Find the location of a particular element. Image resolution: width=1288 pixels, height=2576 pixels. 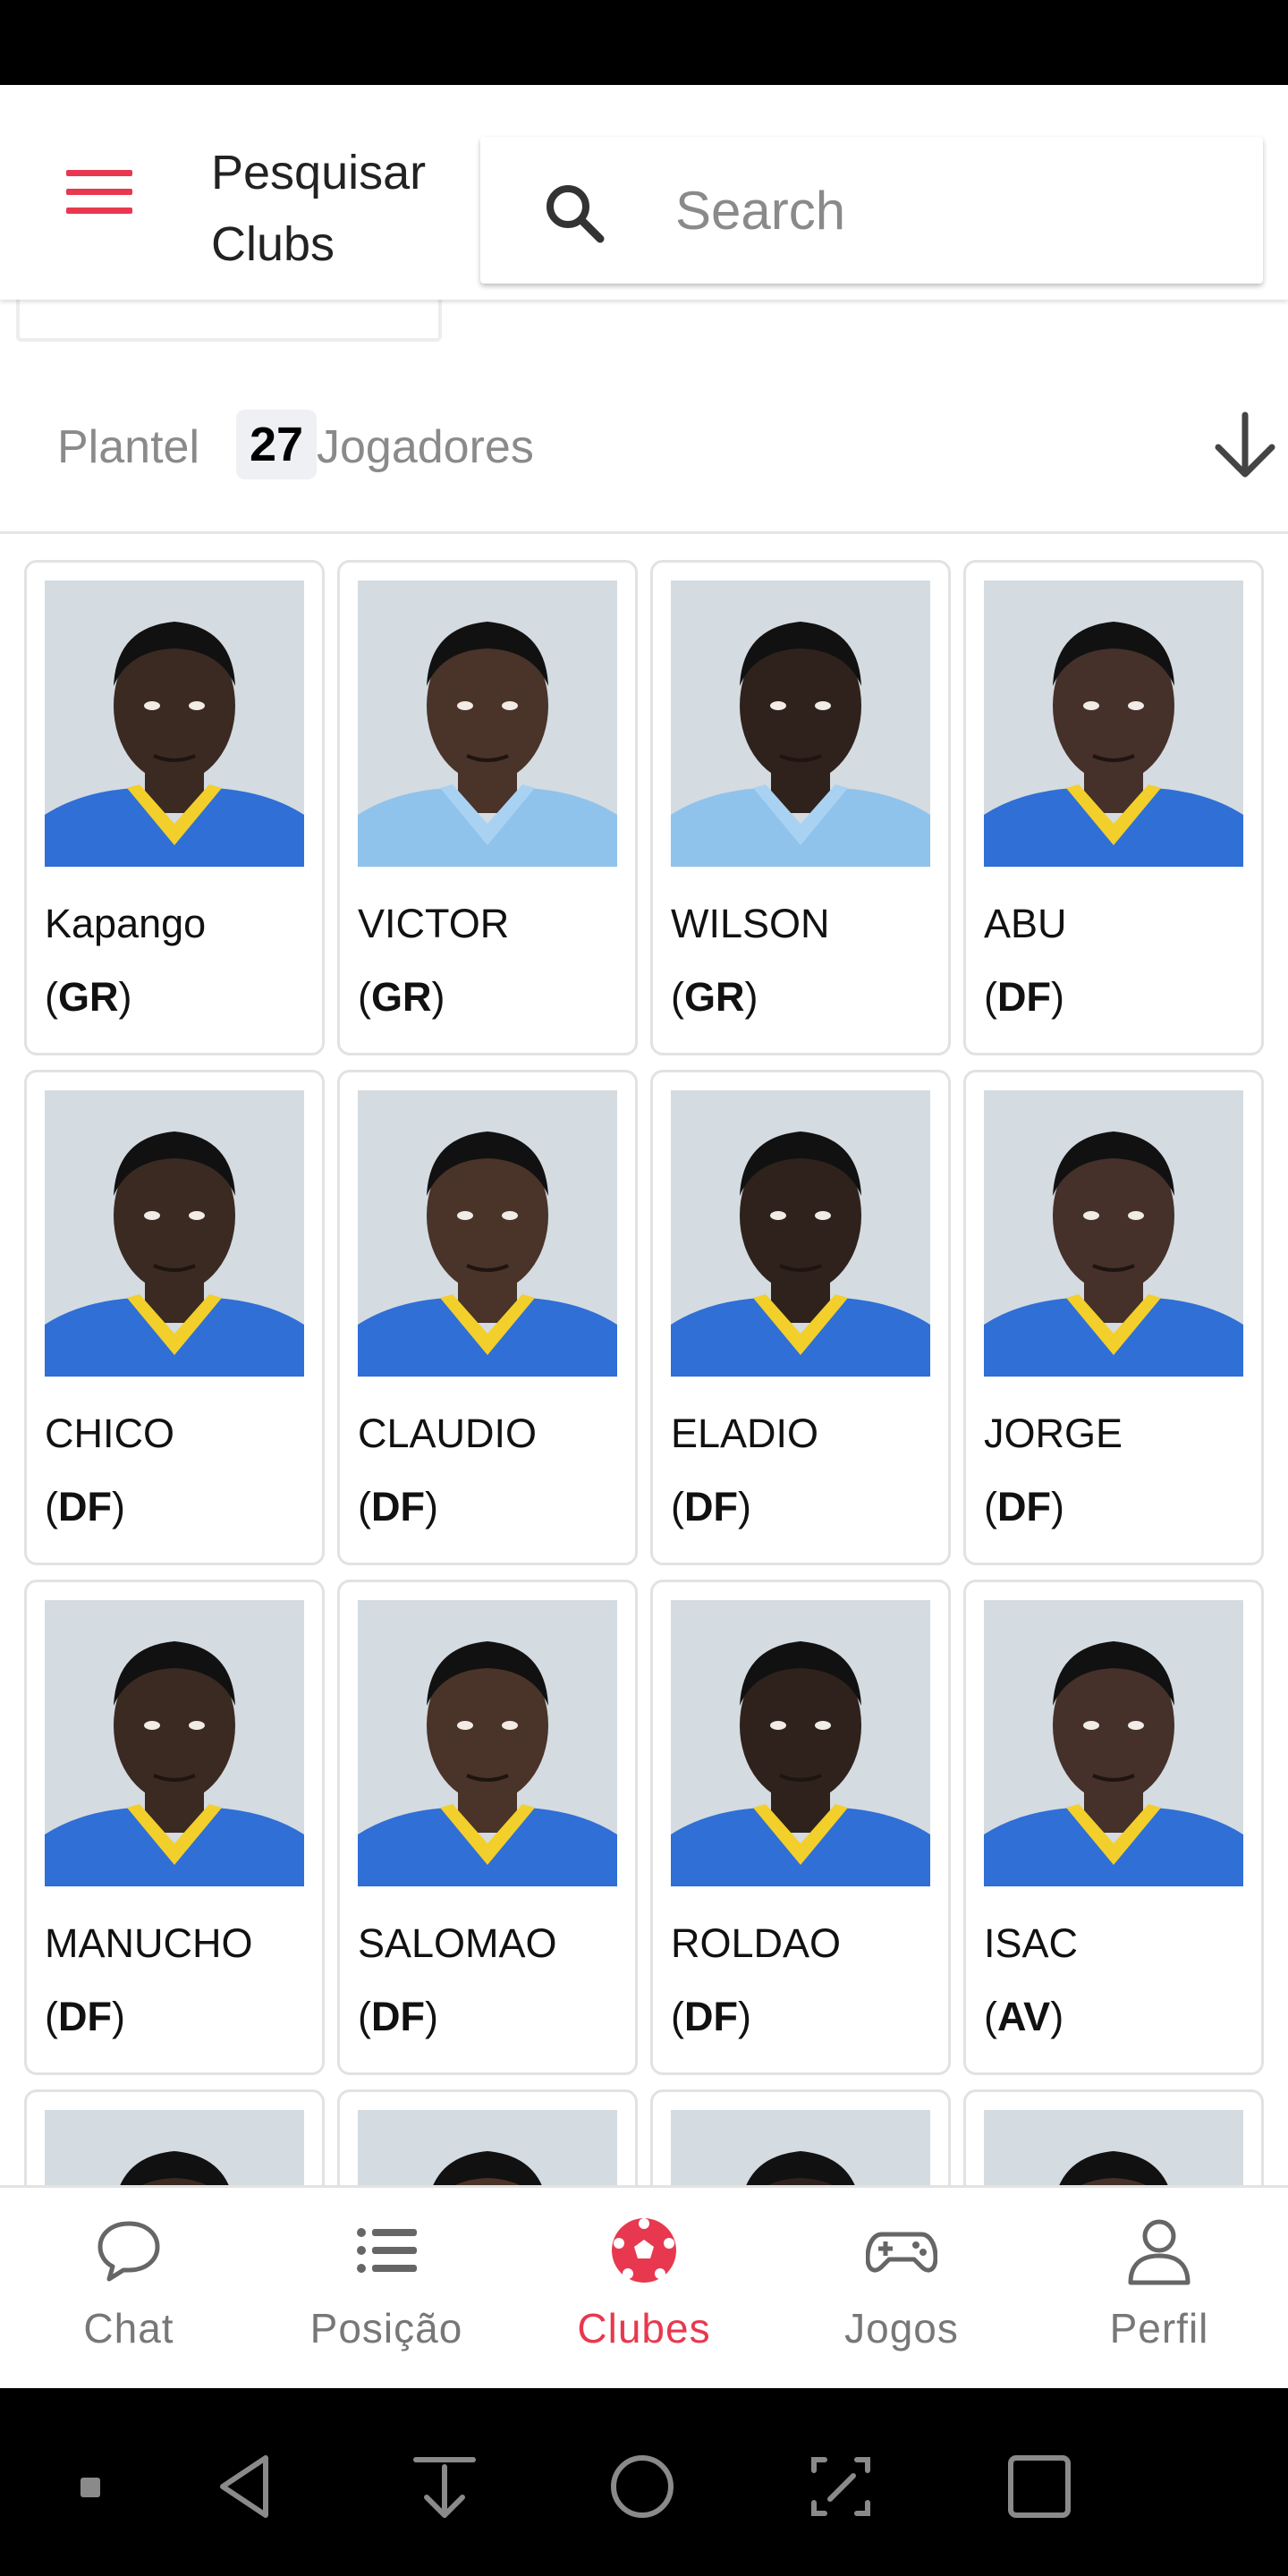

person-icon is located at coordinates (1159, 2252).